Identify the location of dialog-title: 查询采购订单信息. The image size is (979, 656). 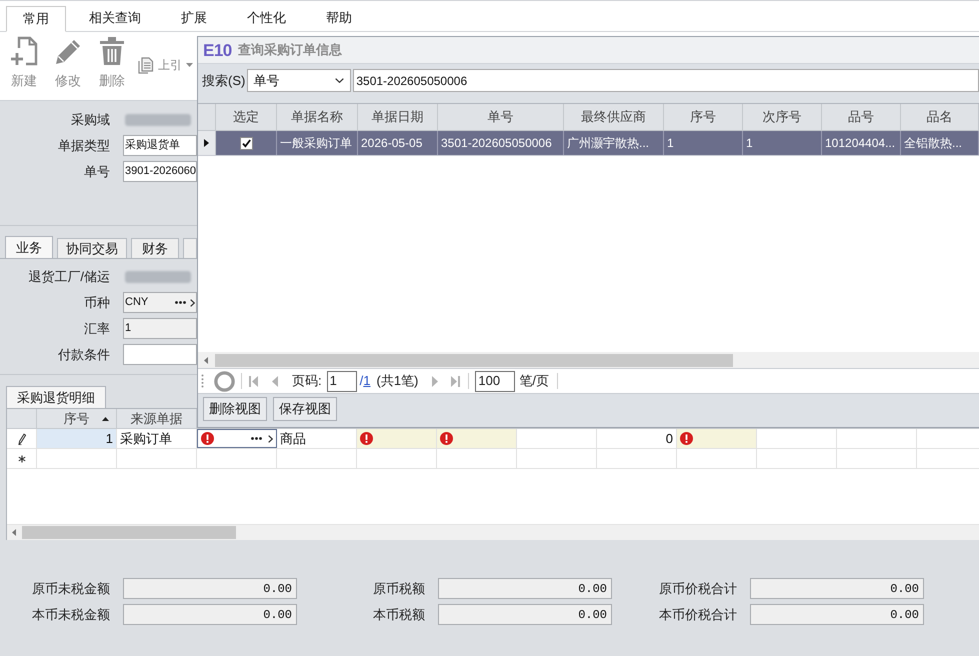
(290, 50).